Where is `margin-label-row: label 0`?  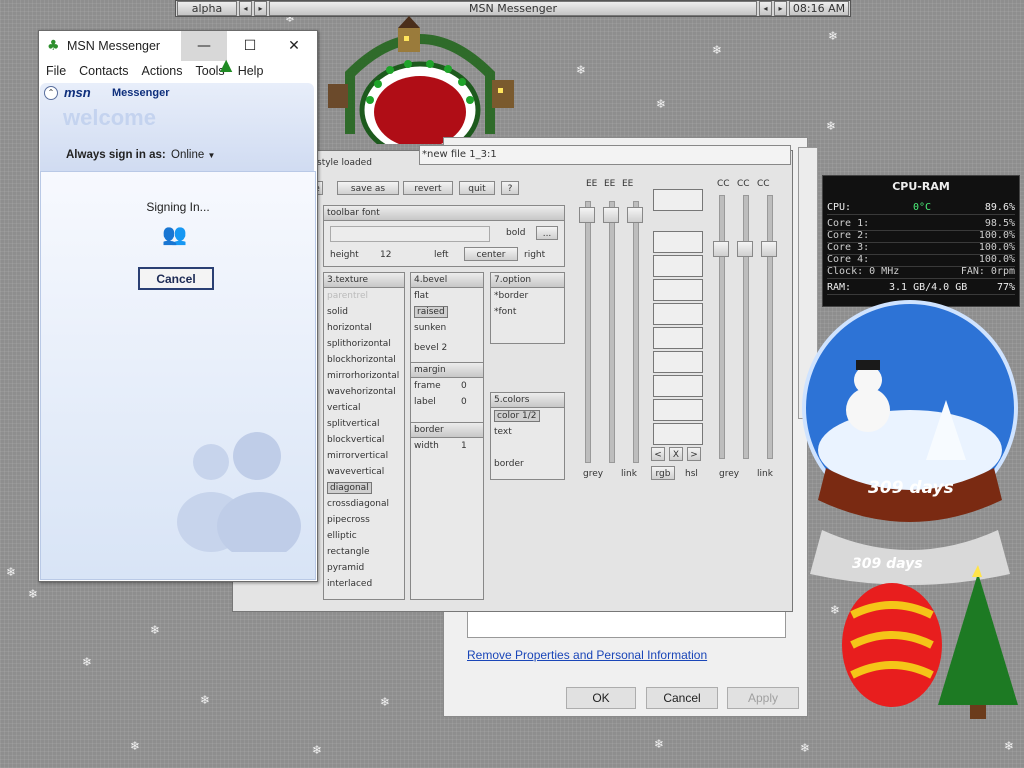 margin-label-row: label 0 is located at coordinates (447, 402).